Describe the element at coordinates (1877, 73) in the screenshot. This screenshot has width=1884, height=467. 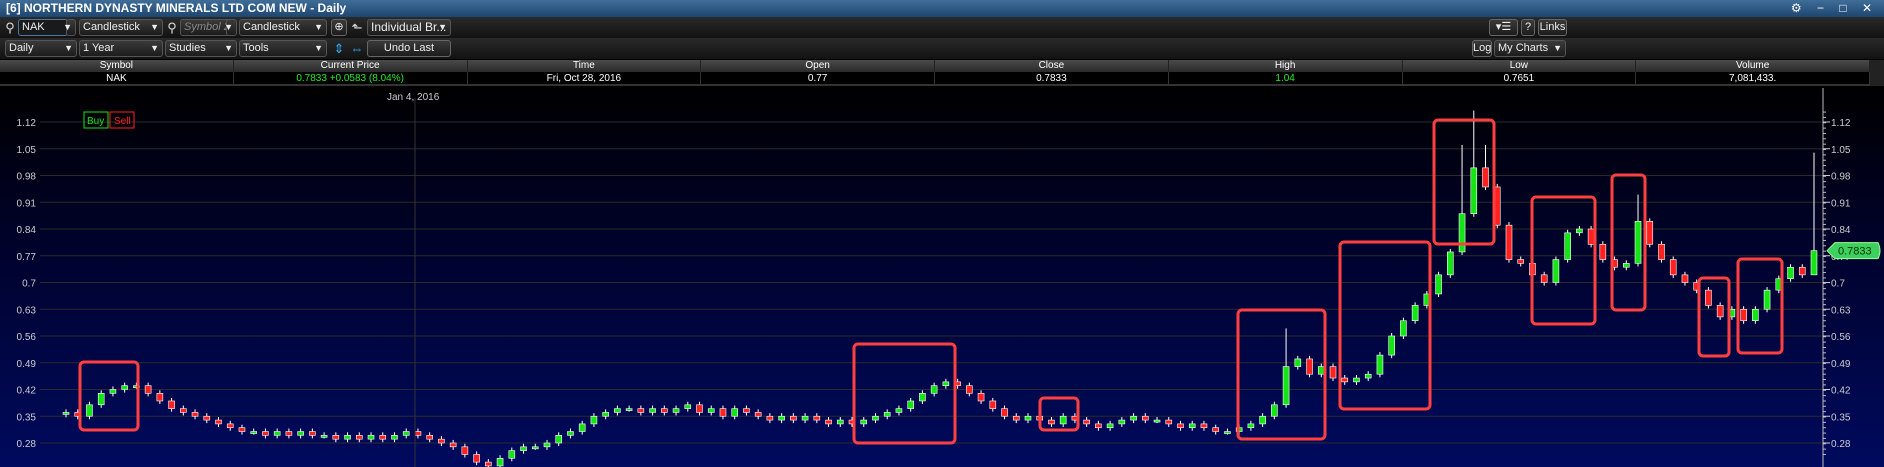
I see `quote-scrollbar` at that location.